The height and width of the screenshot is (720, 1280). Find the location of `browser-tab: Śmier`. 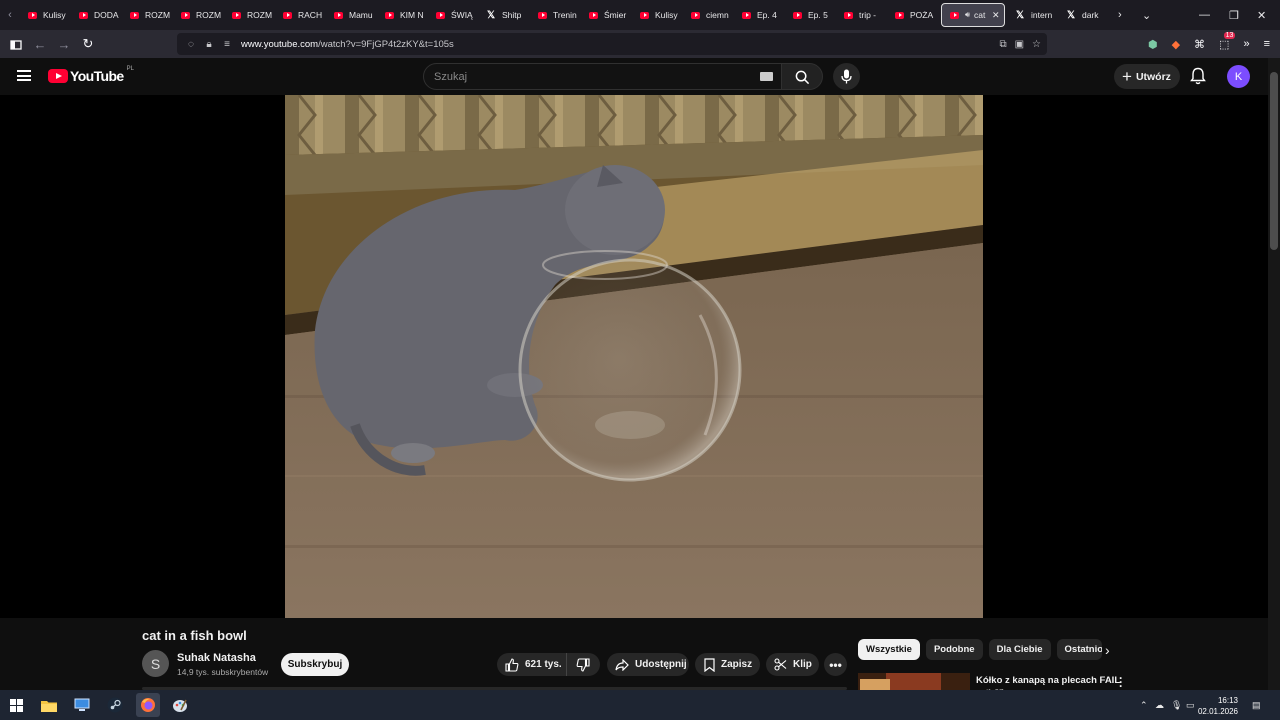

browser-tab: Śmier is located at coordinates (606, 15).